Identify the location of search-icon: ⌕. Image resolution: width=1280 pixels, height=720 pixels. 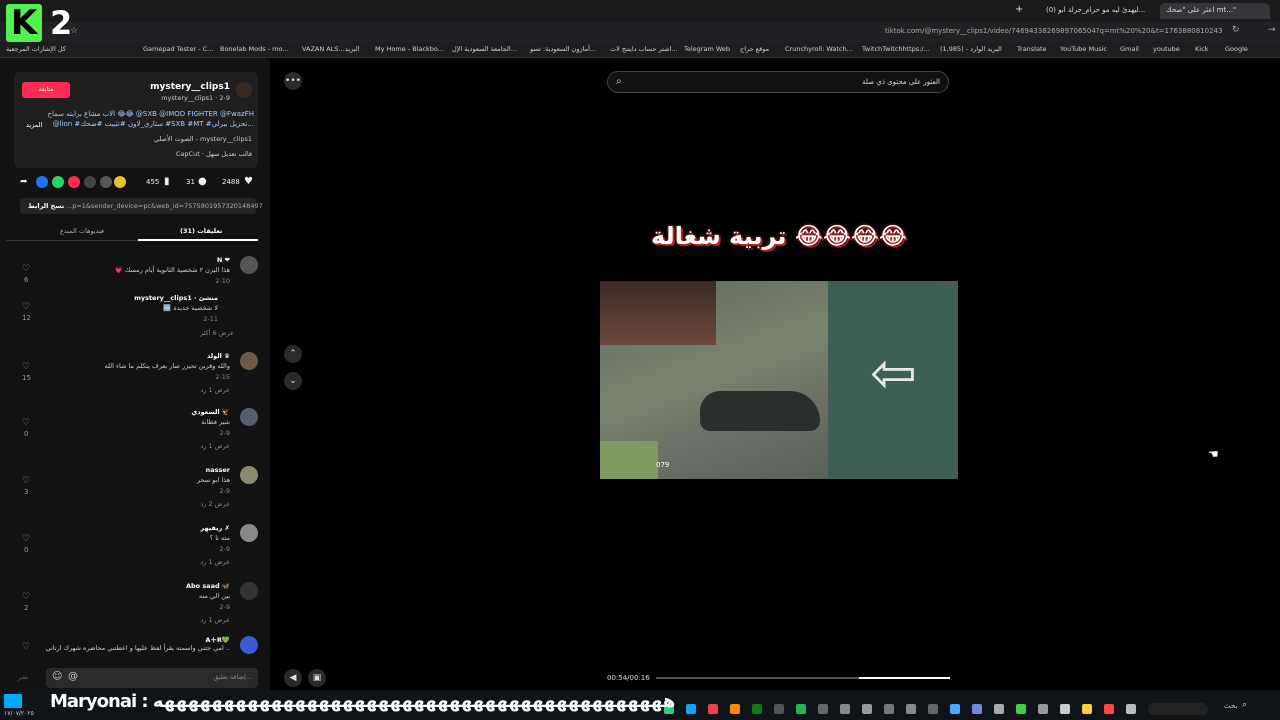
(619, 81).